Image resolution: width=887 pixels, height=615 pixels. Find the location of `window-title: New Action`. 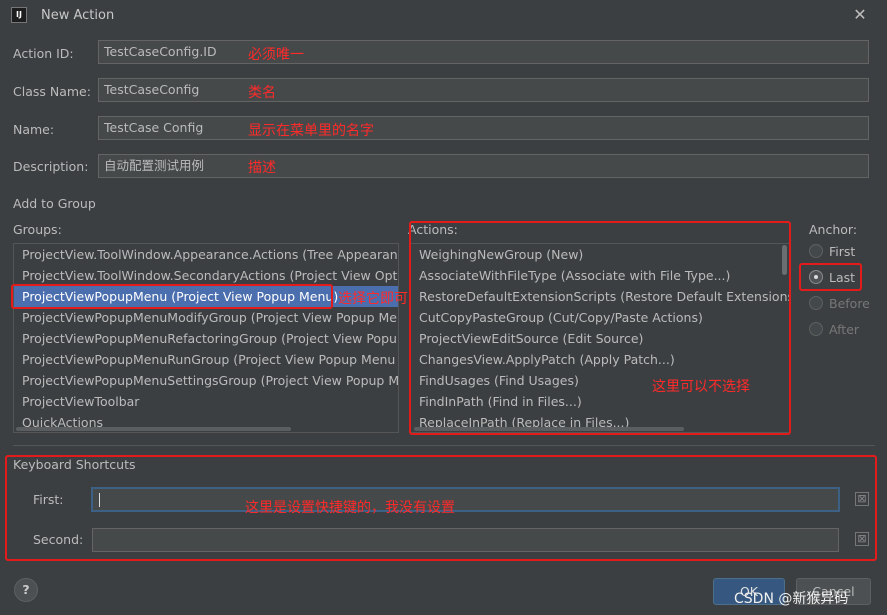

window-title: New Action is located at coordinates (78, 15).